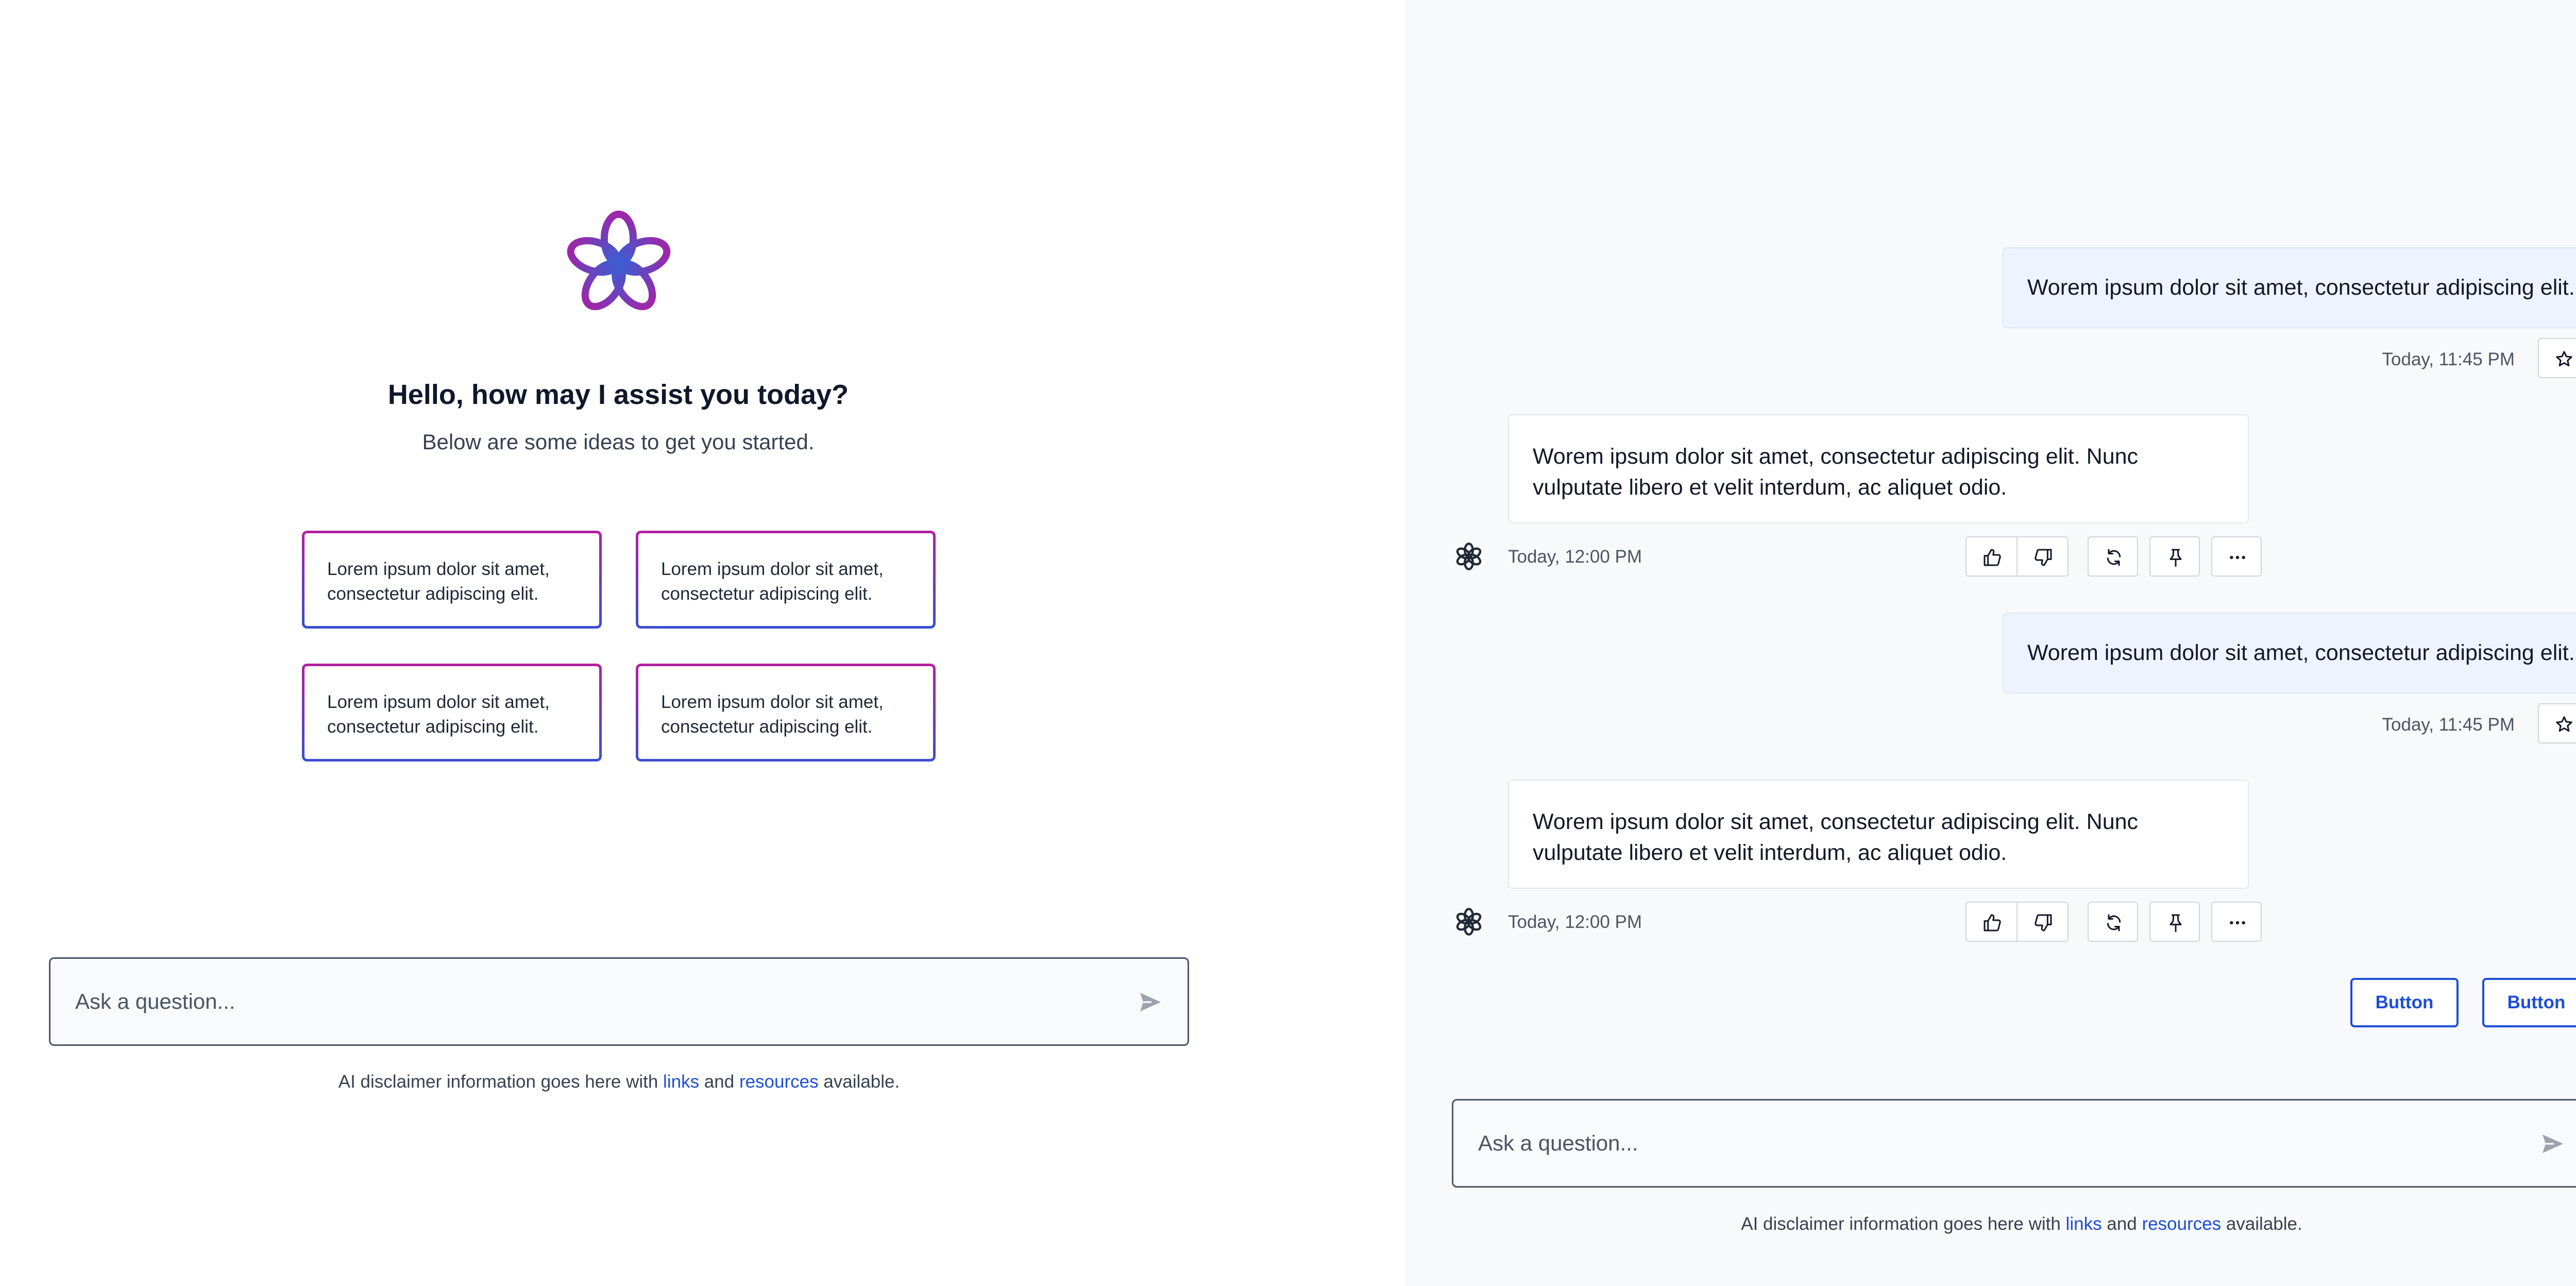 This screenshot has height=1286, width=2576. Describe the element at coordinates (2529, 1002) in the screenshot. I see `suggested-action-button-2: Button` at that location.